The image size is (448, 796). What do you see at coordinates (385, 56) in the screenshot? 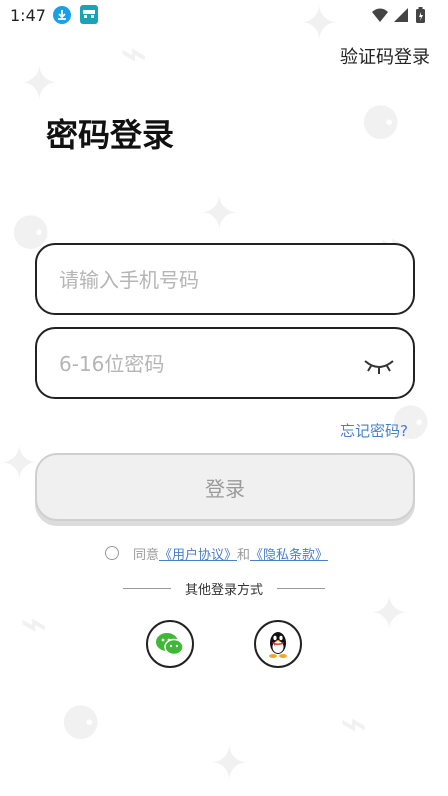
I see `sms-login-link: 验证码登录` at bounding box center [385, 56].